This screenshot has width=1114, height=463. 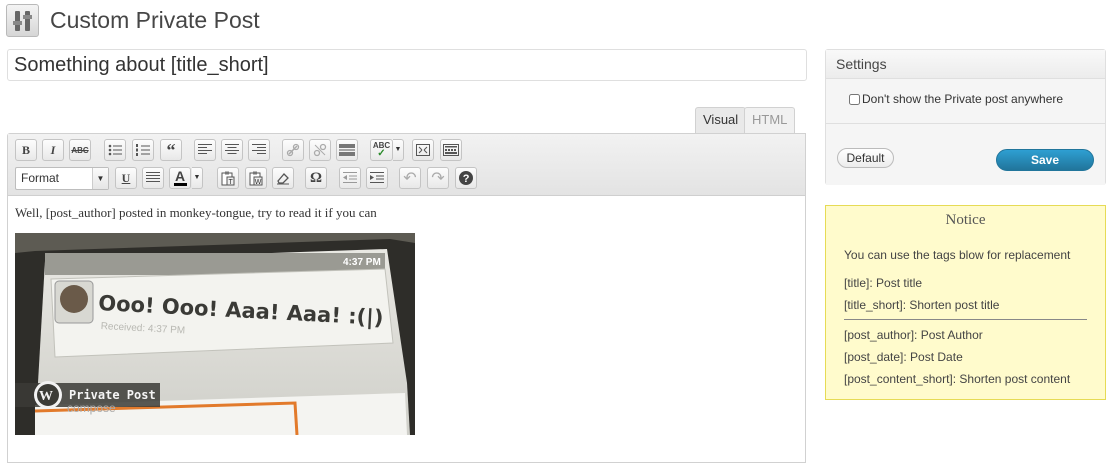 What do you see at coordinates (883, 283) in the screenshot?
I see `notice-tag: [title]: Post title` at bounding box center [883, 283].